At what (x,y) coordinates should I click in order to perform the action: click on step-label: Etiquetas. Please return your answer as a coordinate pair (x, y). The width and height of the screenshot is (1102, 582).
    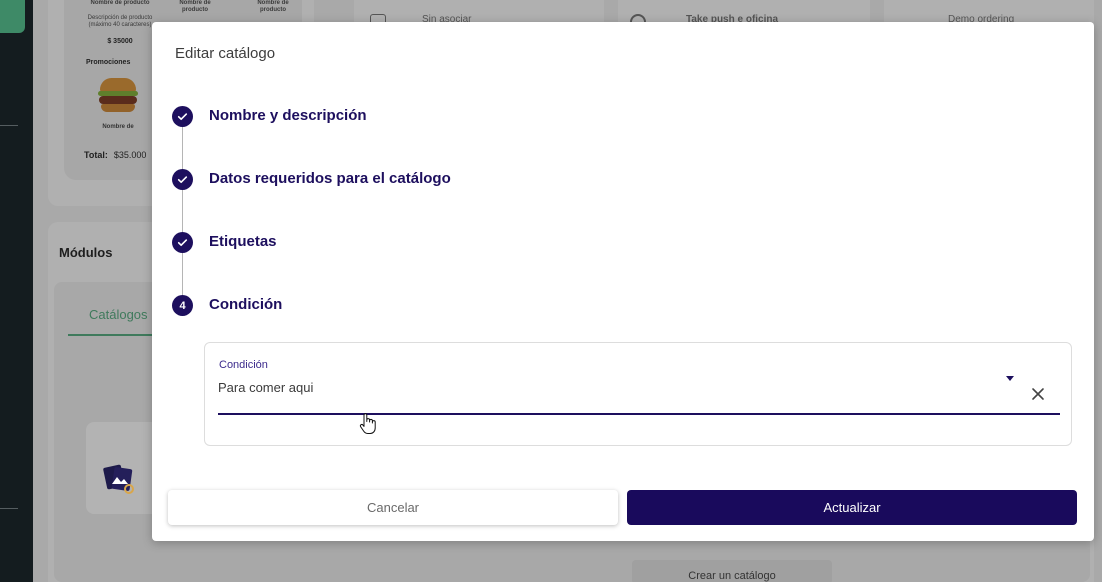
    Looking at the image, I should click on (243, 241).